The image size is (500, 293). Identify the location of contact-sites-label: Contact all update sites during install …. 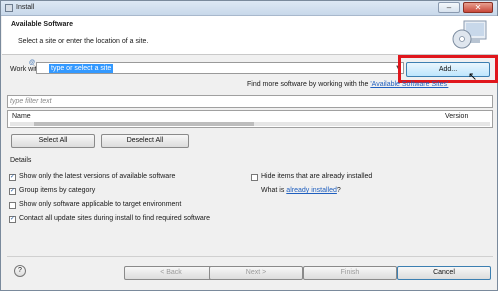
(115, 218).